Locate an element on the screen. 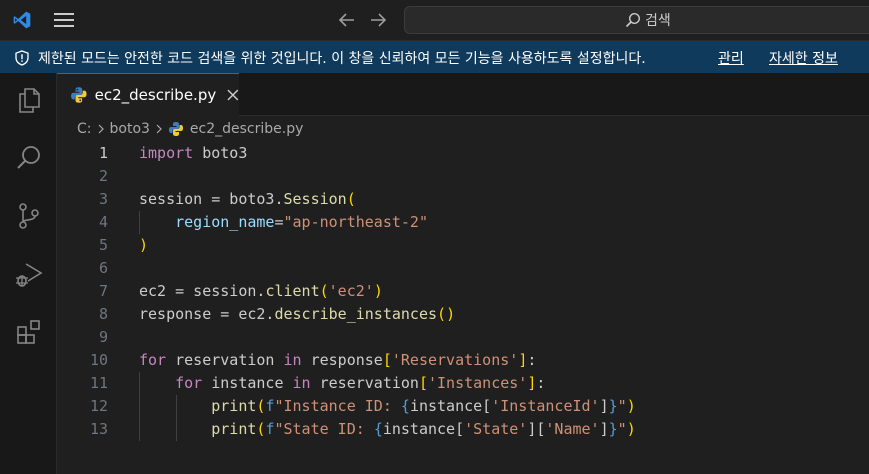  arrow-left-icon is located at coordinates (347, 20).